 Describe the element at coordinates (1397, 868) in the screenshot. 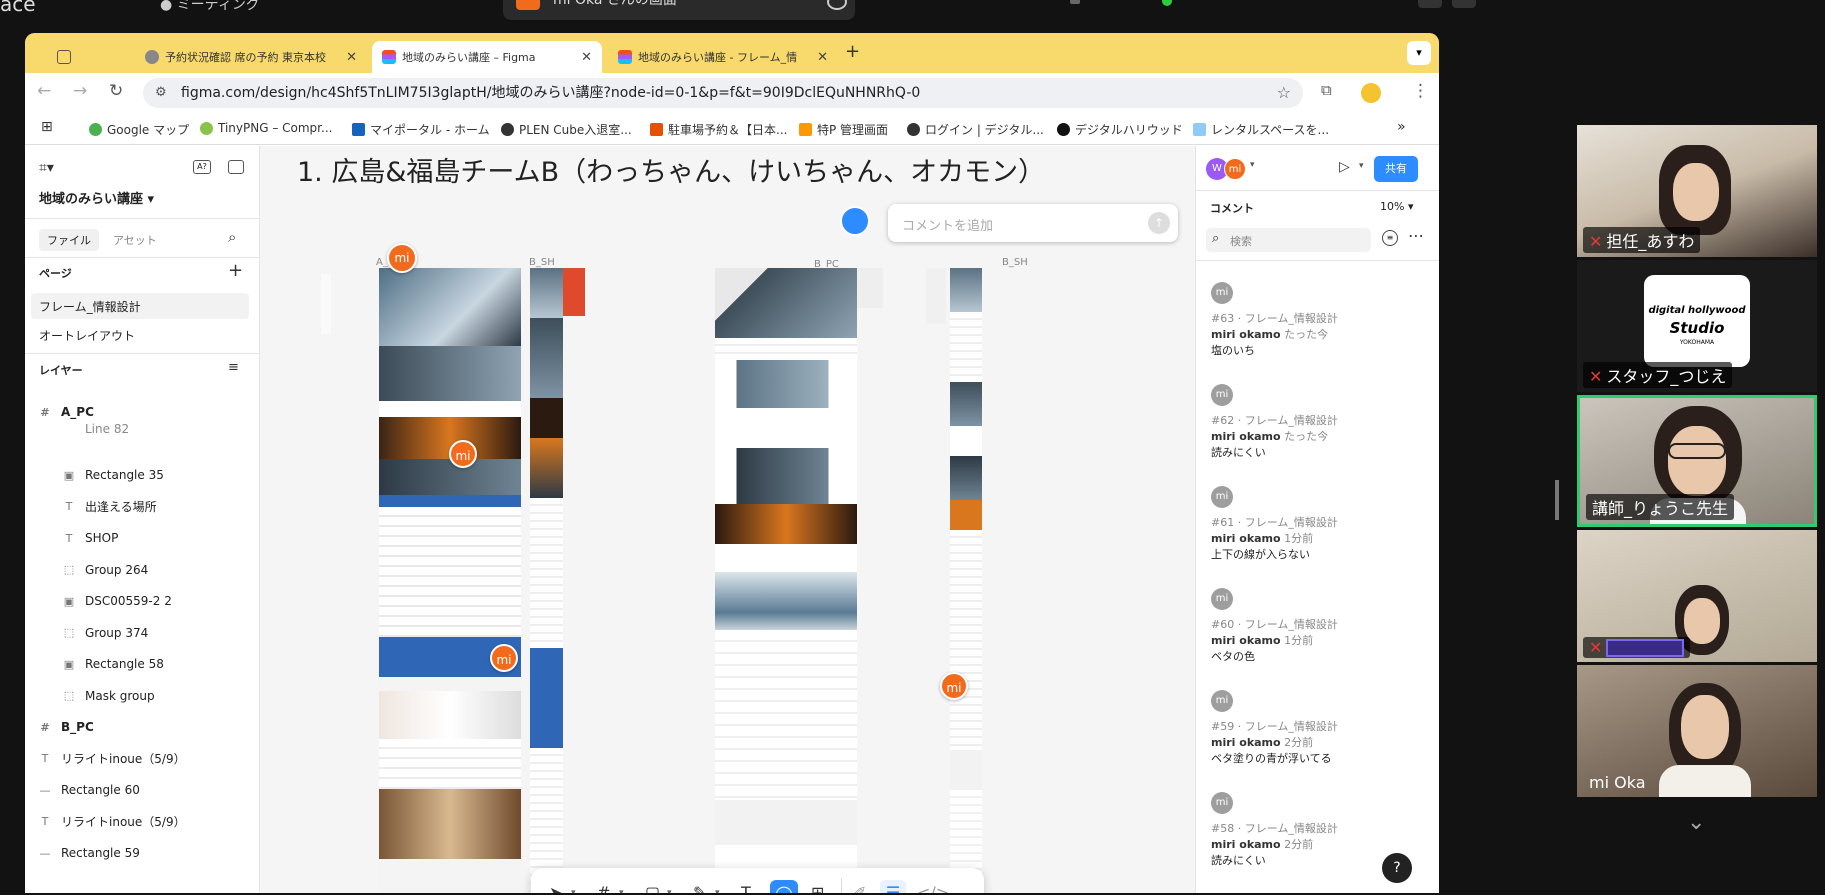

I see `help-button: ?` at that location.